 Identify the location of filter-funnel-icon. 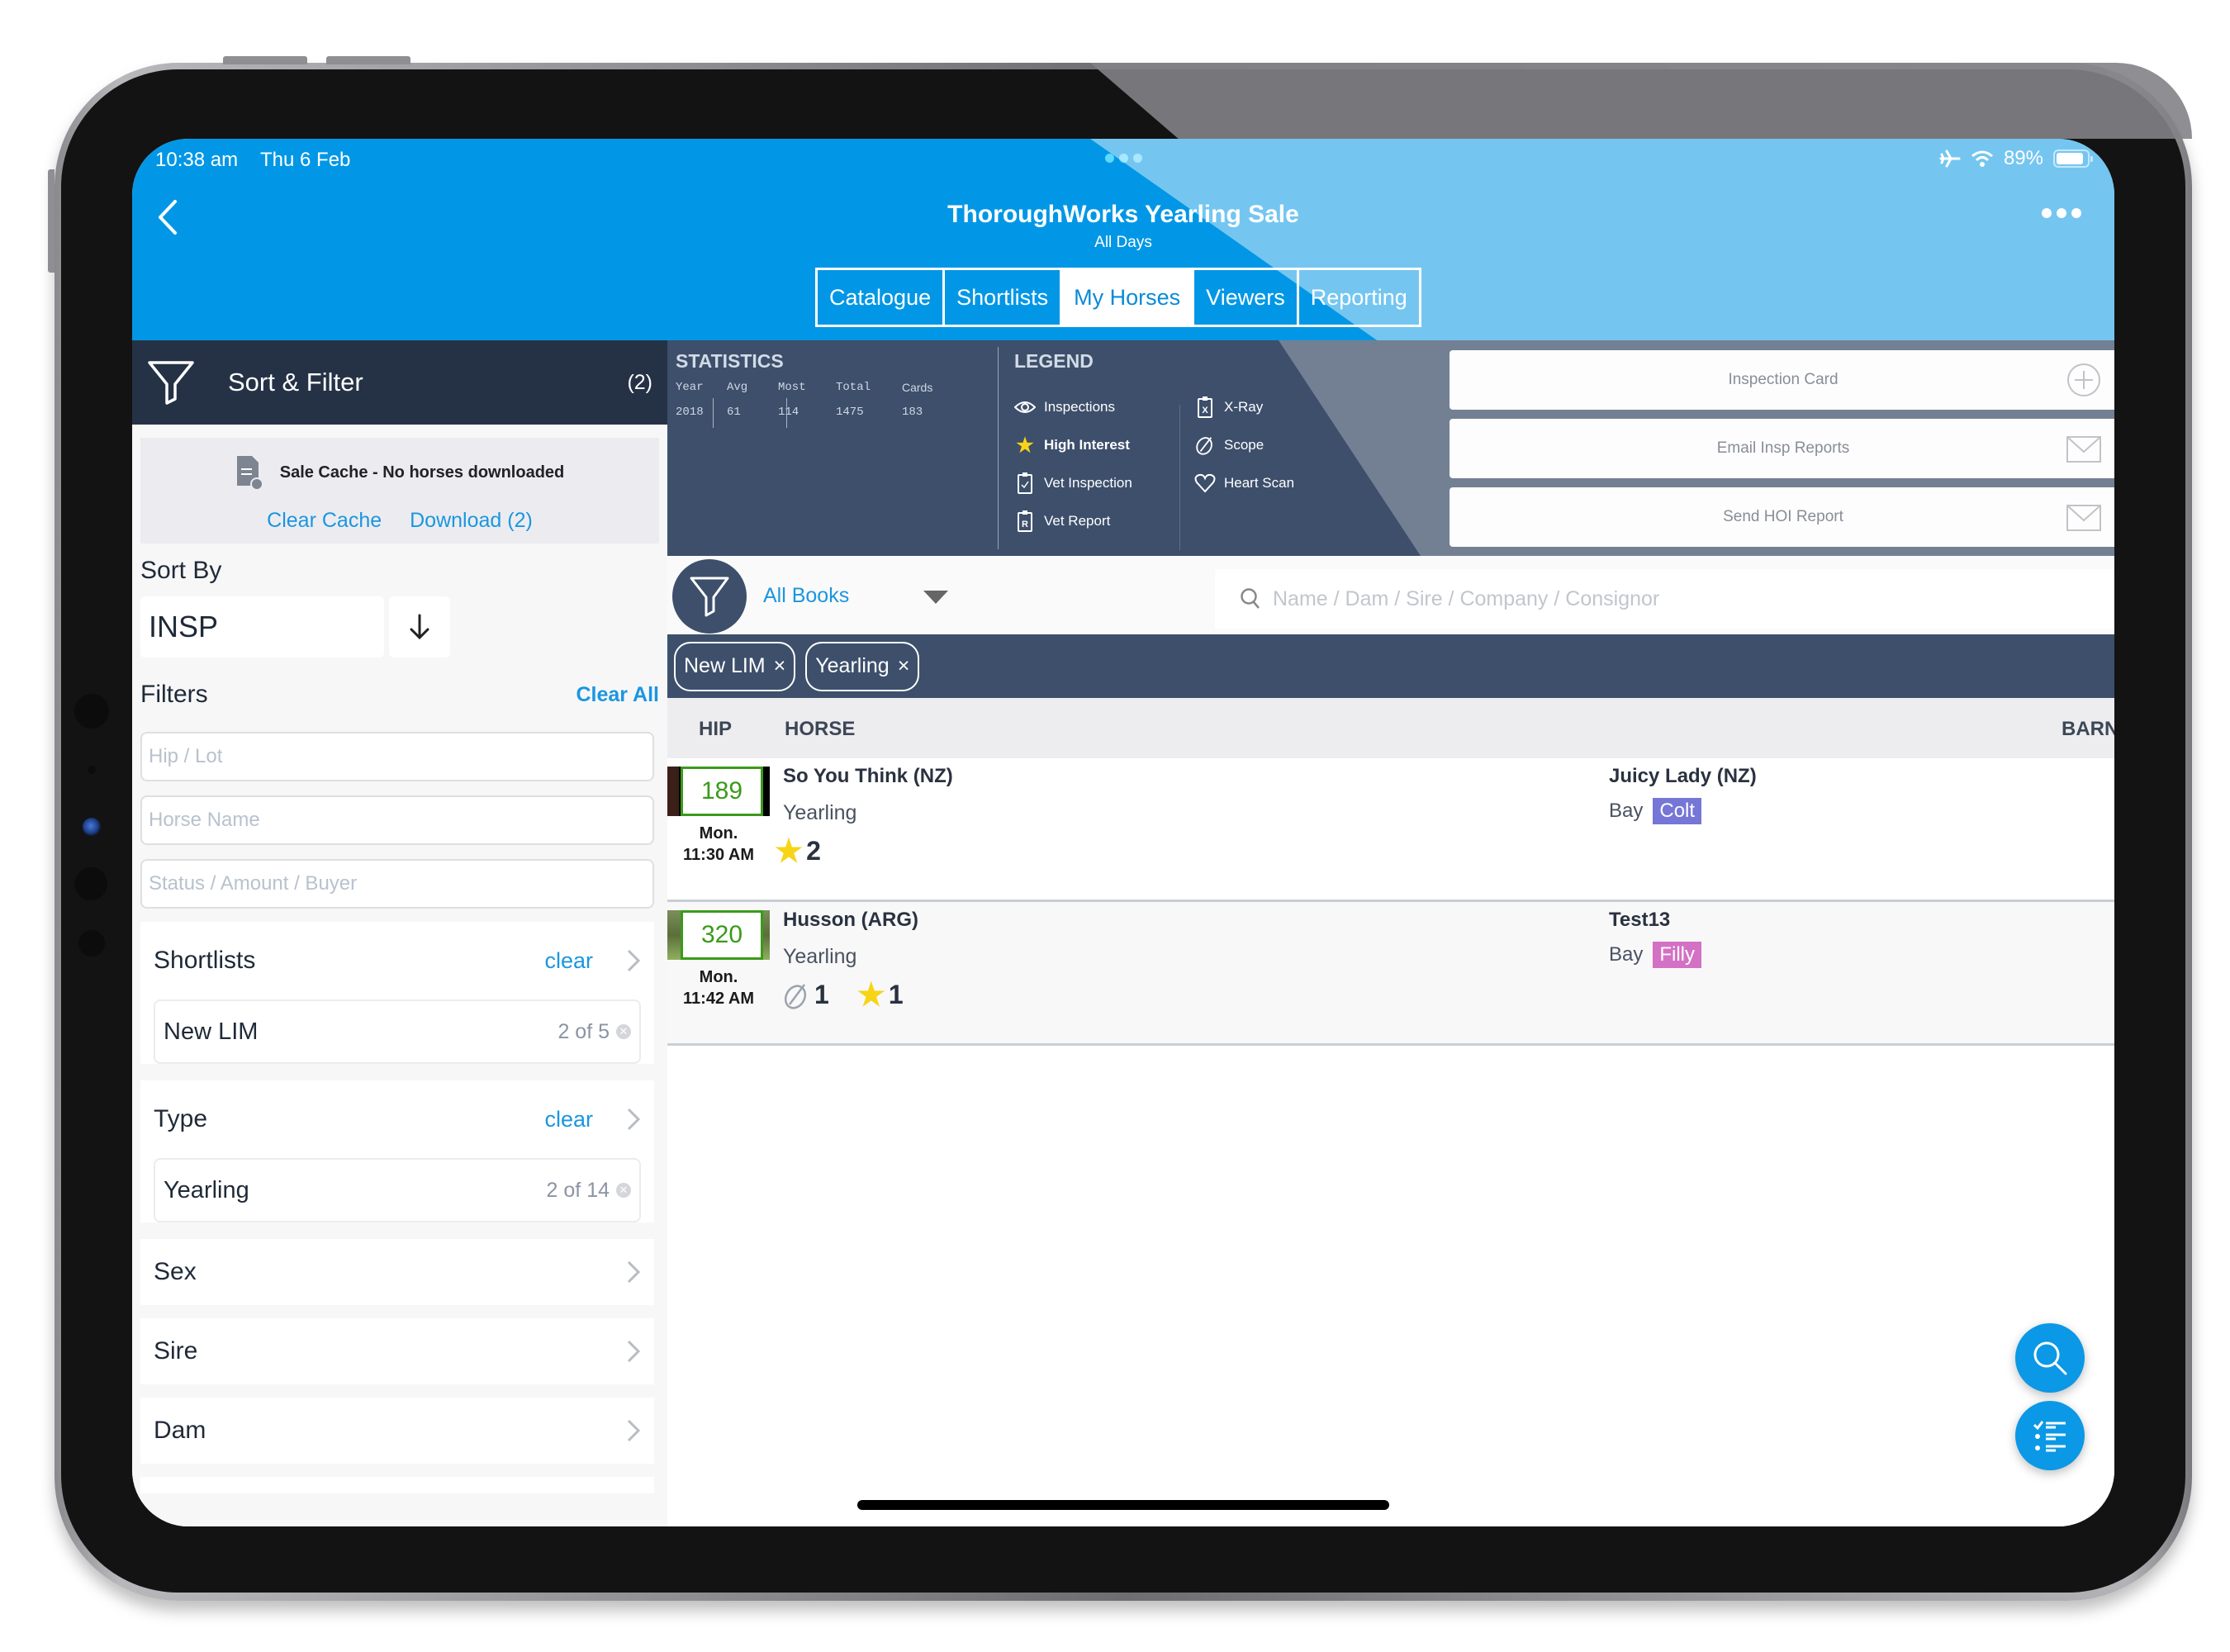
(171, 383).